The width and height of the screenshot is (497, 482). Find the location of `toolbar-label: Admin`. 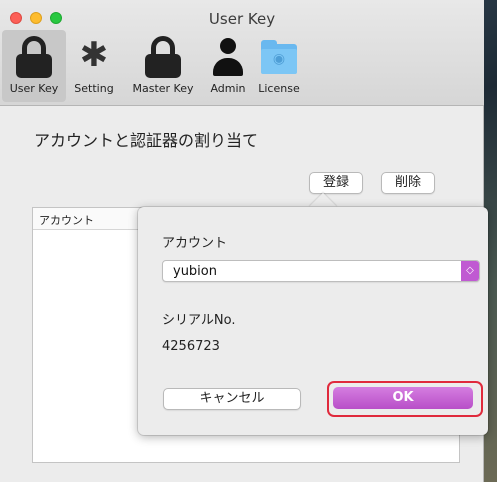

toolbar-label: Admin is located at coordinates (228, 88).